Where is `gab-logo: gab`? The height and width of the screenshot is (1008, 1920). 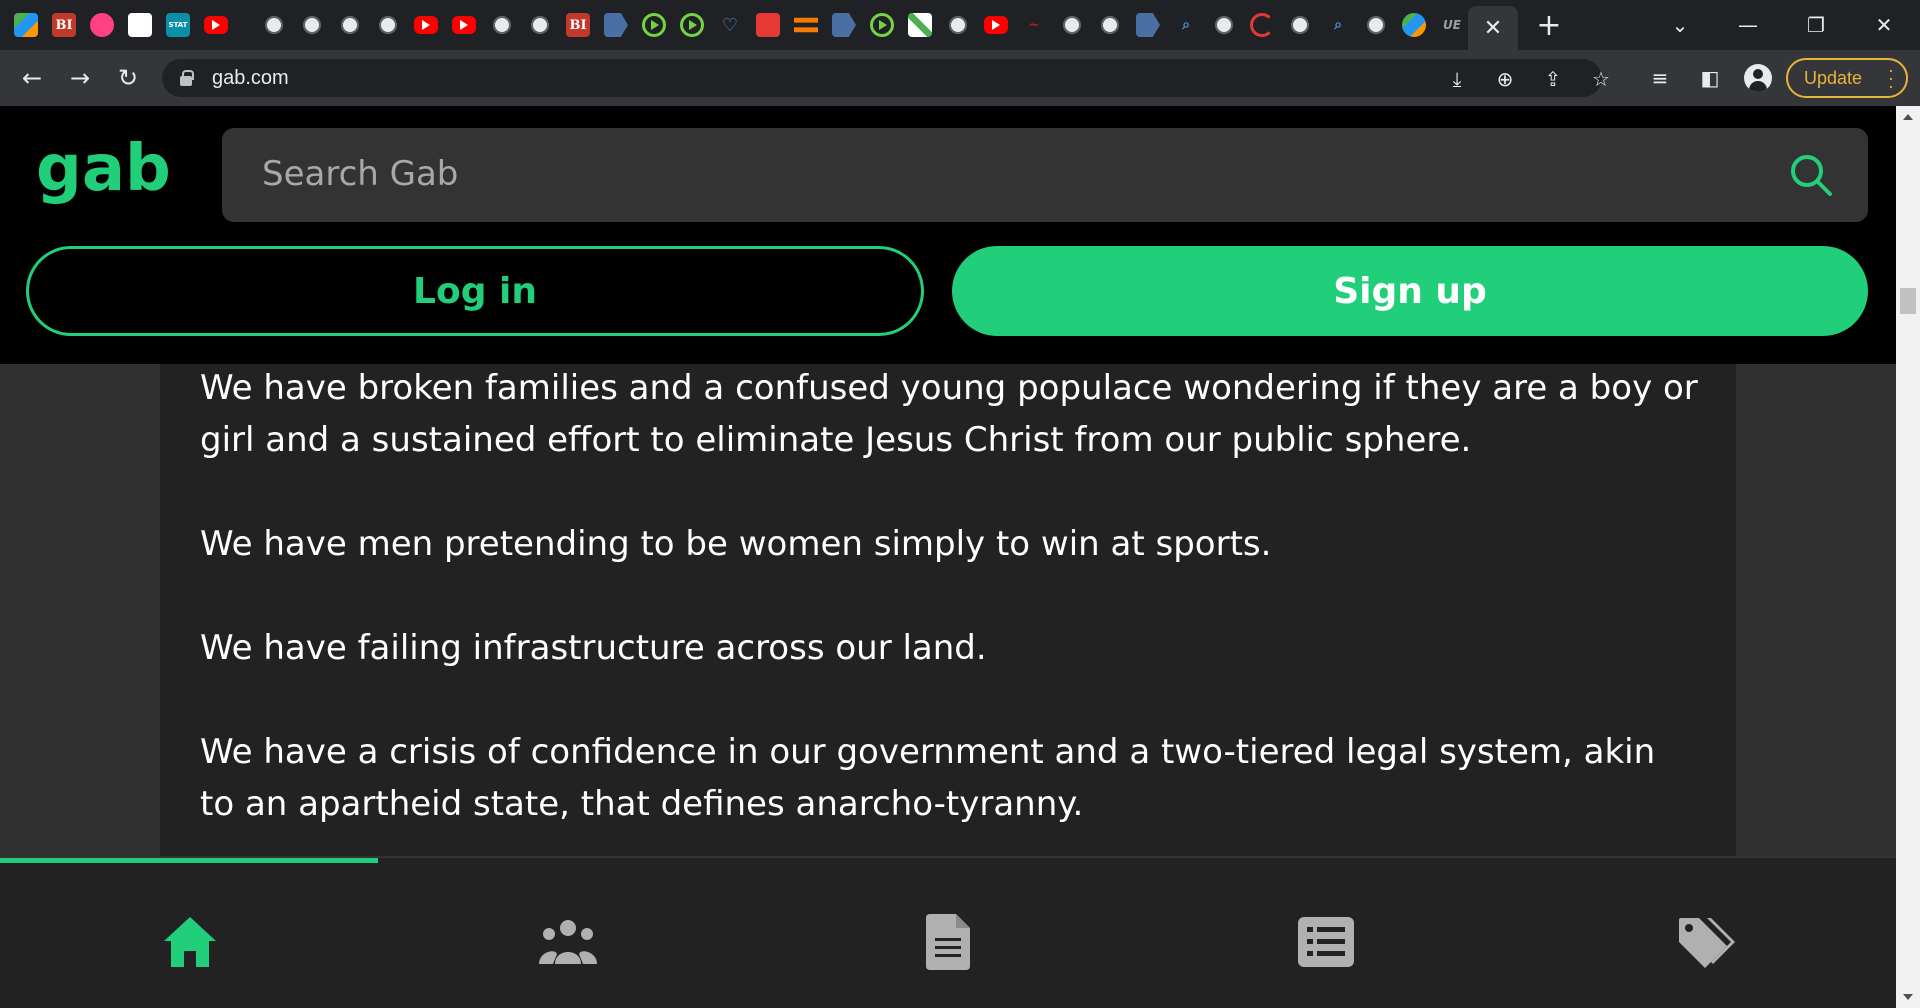
gab-logo: gab is located at coordinates (104, 172).